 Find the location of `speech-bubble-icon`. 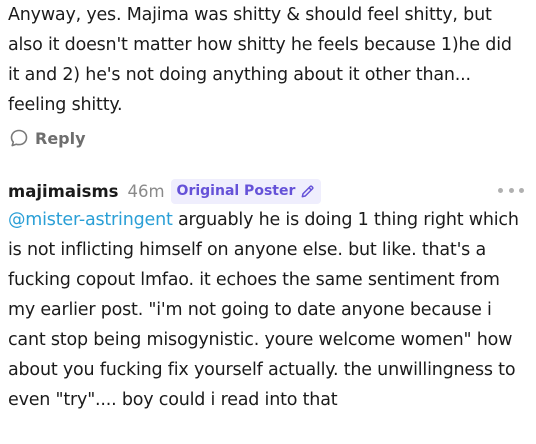

speech-bubble-icon is located at coordinates (19, 138).